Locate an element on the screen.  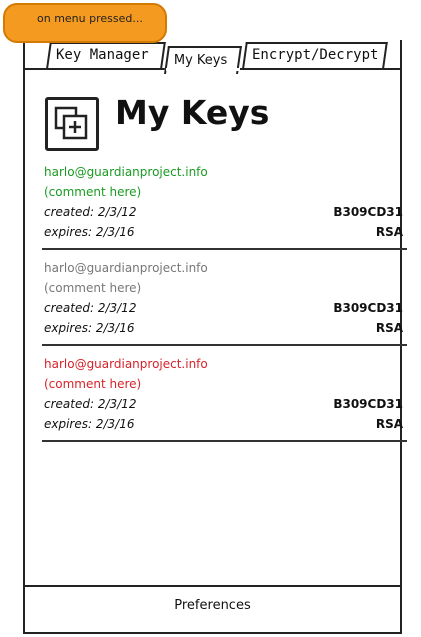
tab-label: Key Manager is located at coordinates (102, 55).